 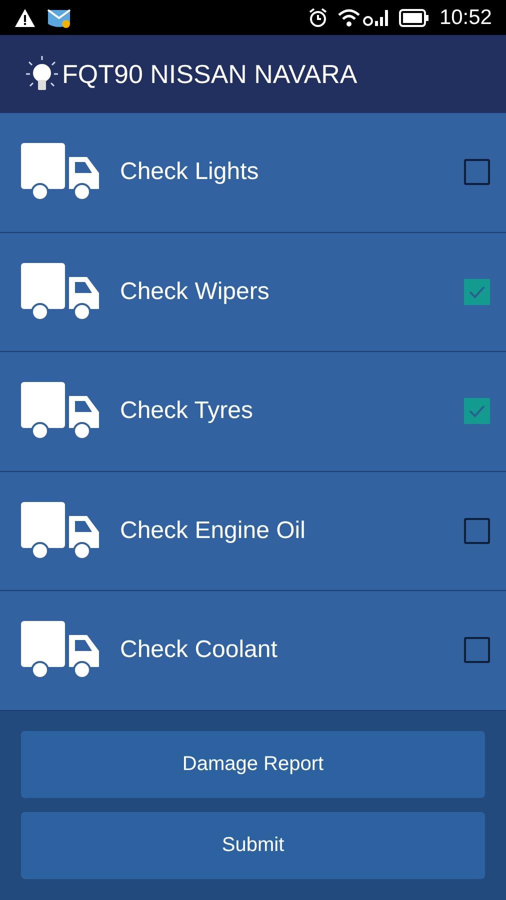 What do you see at coordinates (465, 17) in the screenshot?
I see `clock-time: 10:52` at bounding box center [465, 17].